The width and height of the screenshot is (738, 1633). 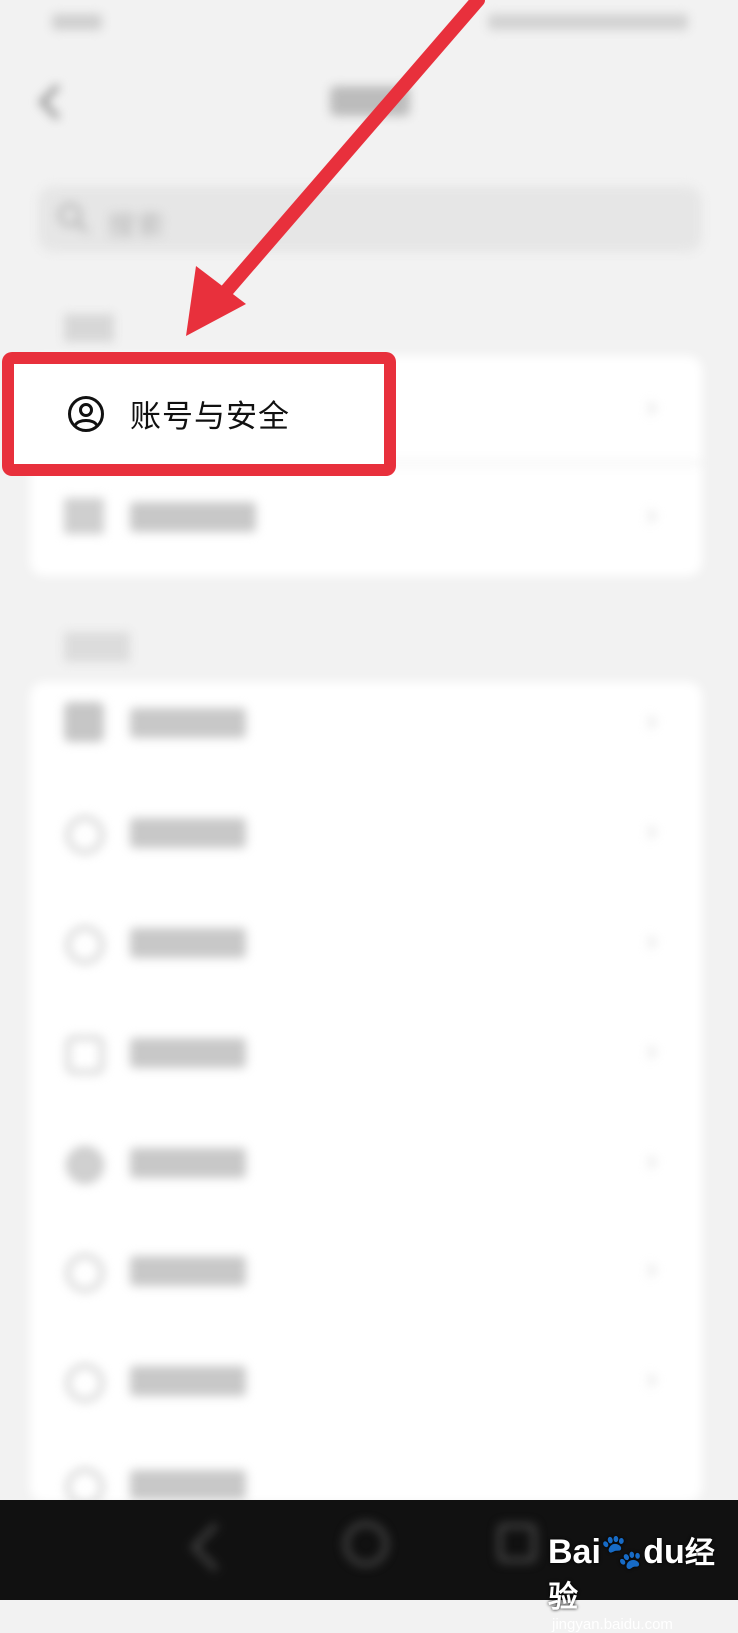 What do you see at coordinates (335, 168) in the screenshot?
I see `annotation-arrow` at bounding box center [335, 168].